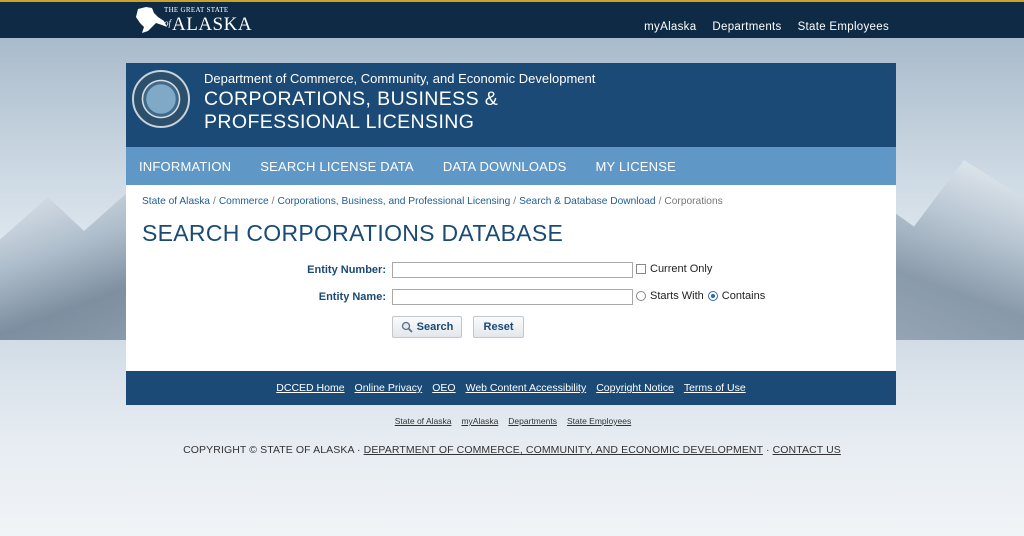 The width and height of the screenshot is (1024, 536). I want to click on footer-oeo: OEO, so click(443, 388).